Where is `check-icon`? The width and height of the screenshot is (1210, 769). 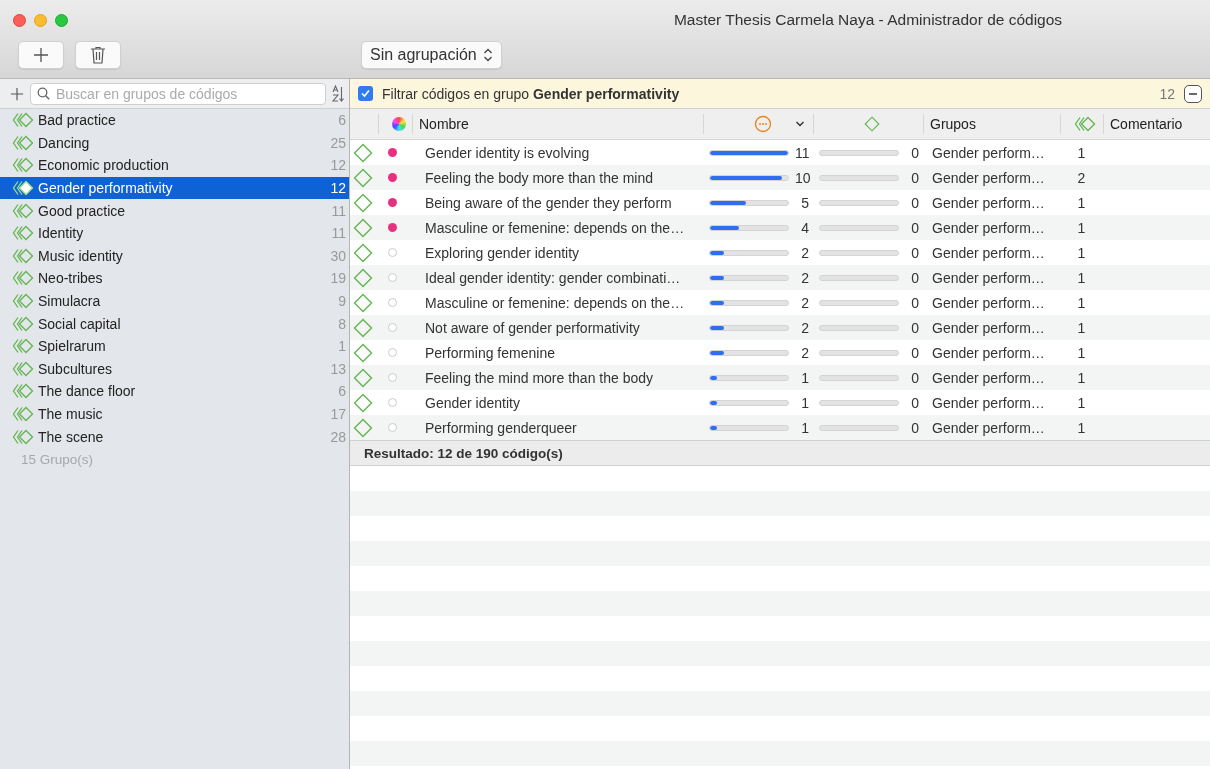 check-icon is located at coordinates (365, 93).